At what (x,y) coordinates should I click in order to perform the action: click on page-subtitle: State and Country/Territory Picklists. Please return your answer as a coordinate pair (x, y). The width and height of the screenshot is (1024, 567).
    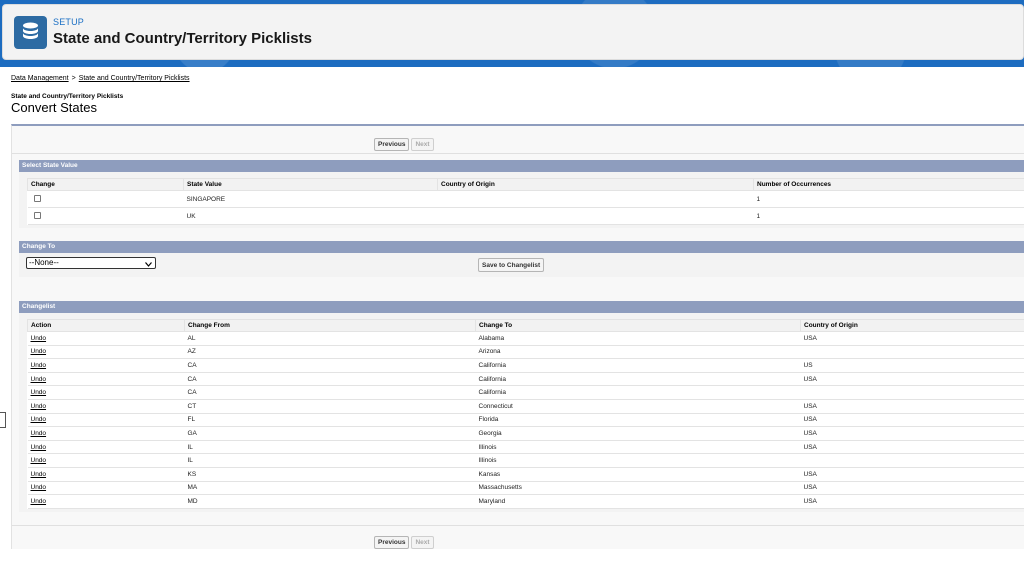
    Looking at the image, I should click on (67, 96).